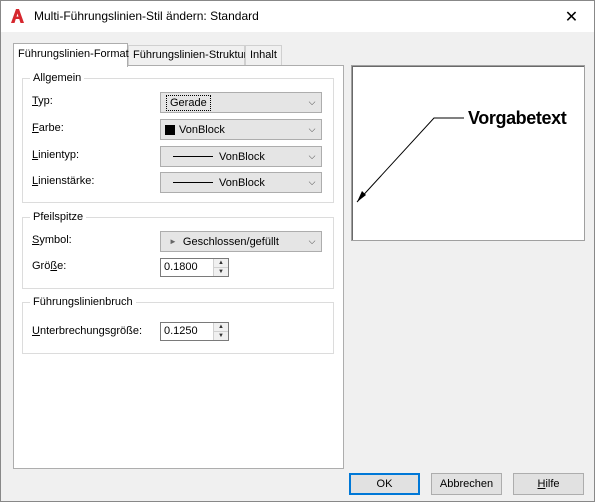 This screenshot has height=502, width=595. I want to click on close-button: ✕, so click(571, 16).